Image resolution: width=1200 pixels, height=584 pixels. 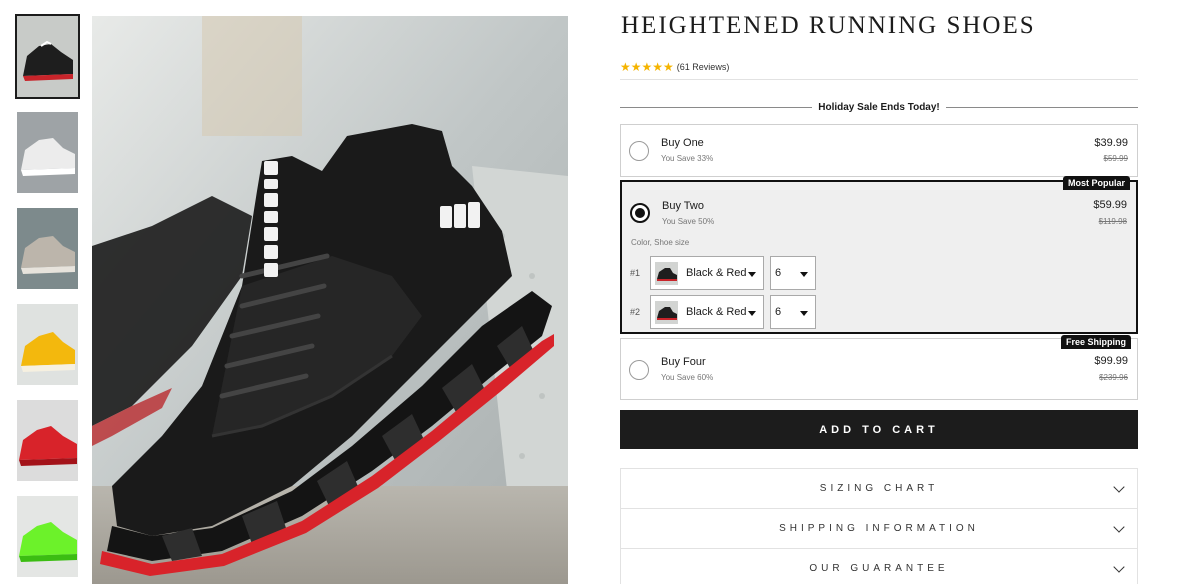 What do you see at coordinates (687, 158) in the screenshot?
I see `bundle-savings: You Save 33%` at bounding box center [687, 158].